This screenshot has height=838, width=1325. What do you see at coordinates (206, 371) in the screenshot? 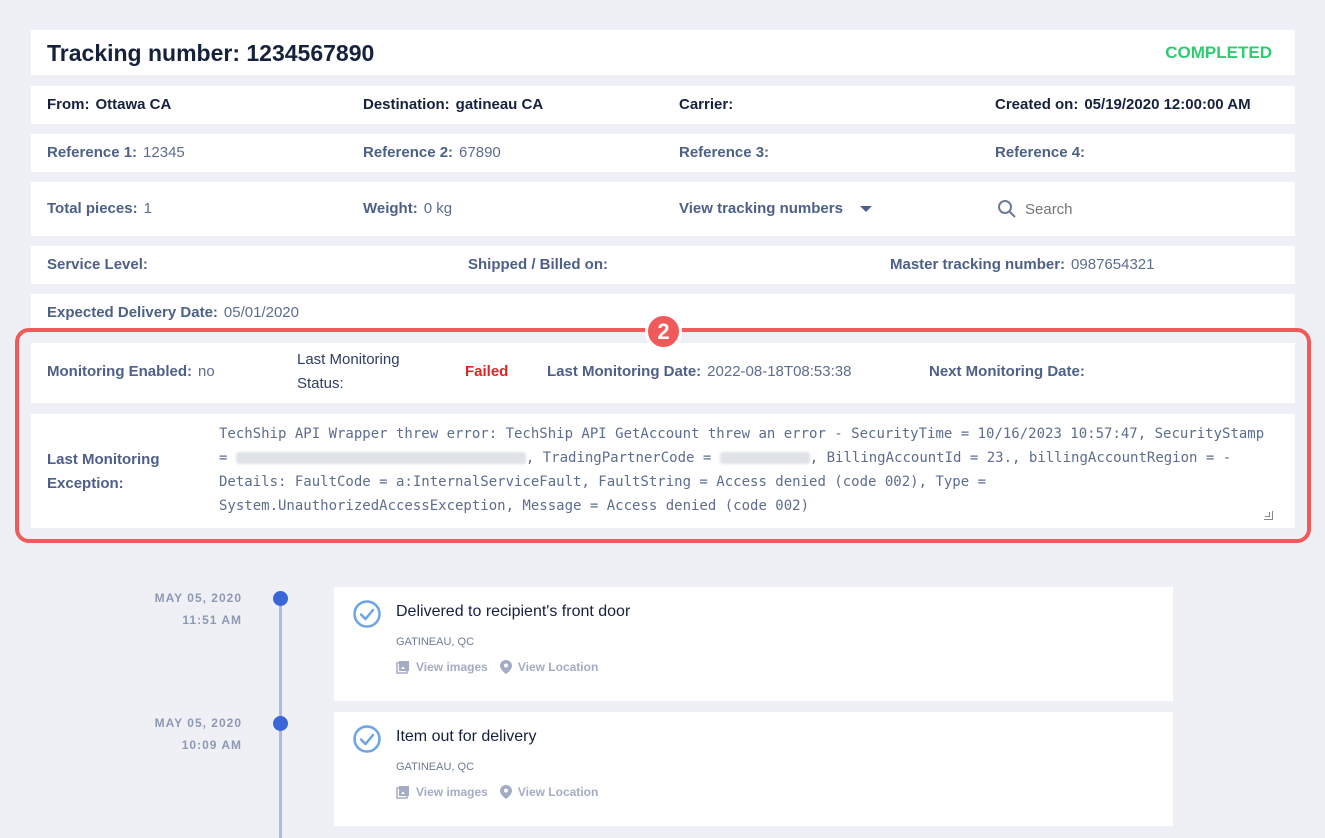
I see `monitoring-enabled-value: no` at bounding box center [206, 371].